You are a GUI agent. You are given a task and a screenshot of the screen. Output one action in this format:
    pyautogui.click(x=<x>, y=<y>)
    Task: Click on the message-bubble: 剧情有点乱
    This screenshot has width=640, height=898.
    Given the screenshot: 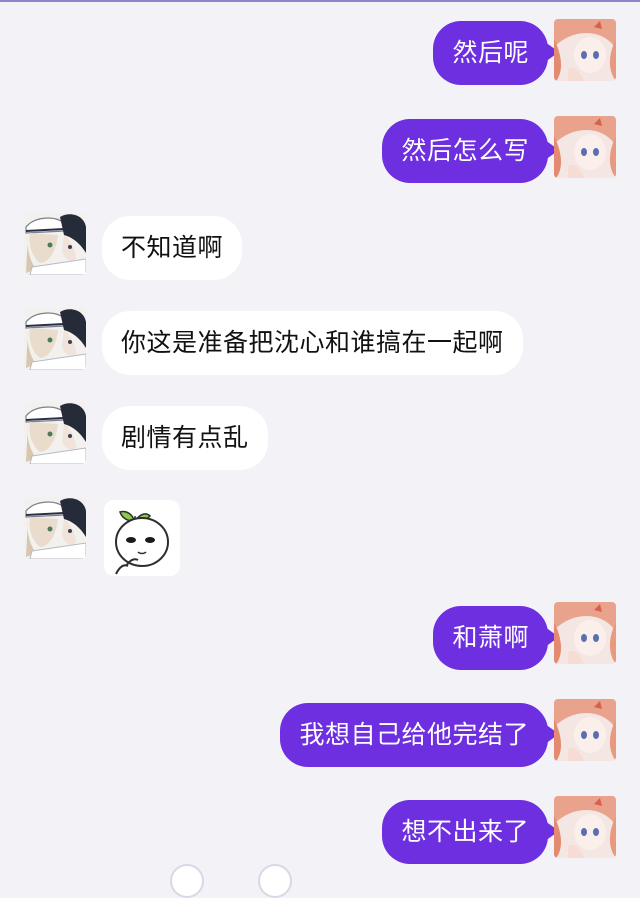 What is the action you would take?
    pyautogui.click(x=185, y=438)
    